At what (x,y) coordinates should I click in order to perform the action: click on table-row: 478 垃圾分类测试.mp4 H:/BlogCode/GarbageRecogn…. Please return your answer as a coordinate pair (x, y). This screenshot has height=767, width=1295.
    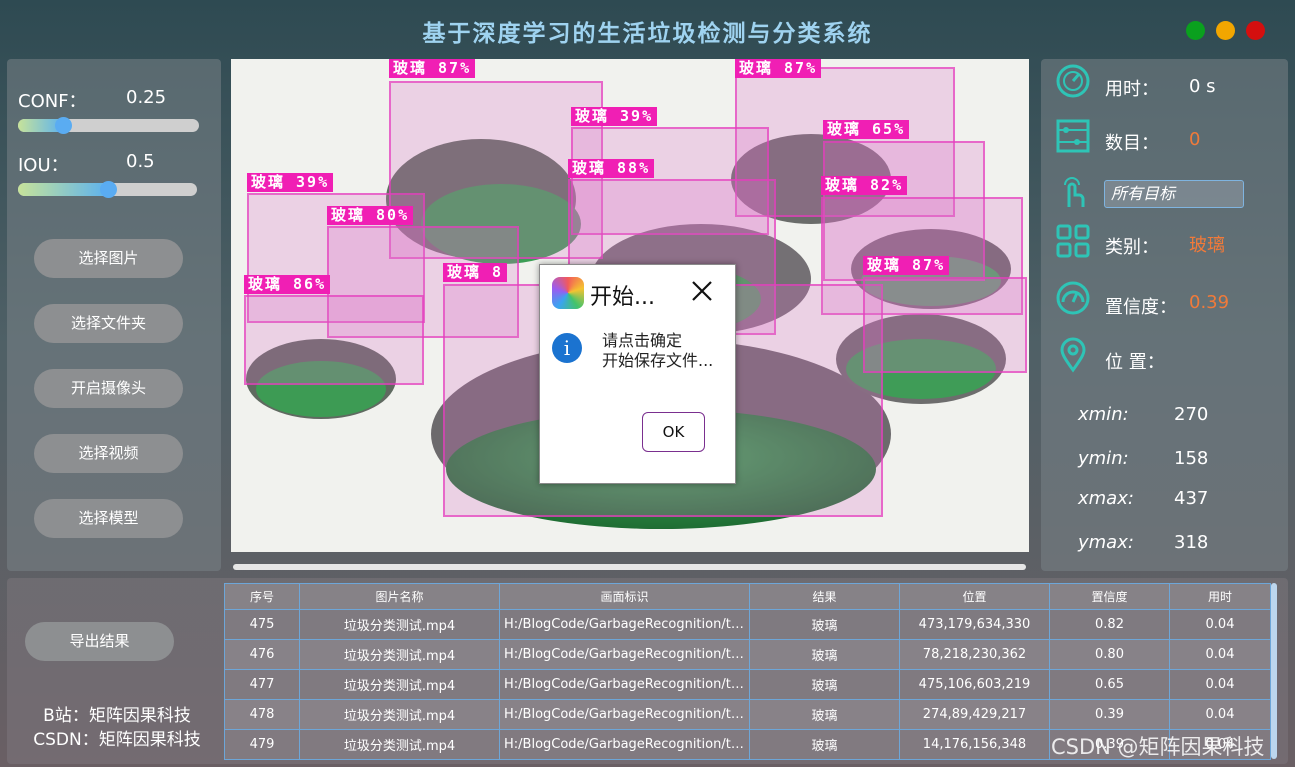
    Looking at the image, I should click on (747, 714).